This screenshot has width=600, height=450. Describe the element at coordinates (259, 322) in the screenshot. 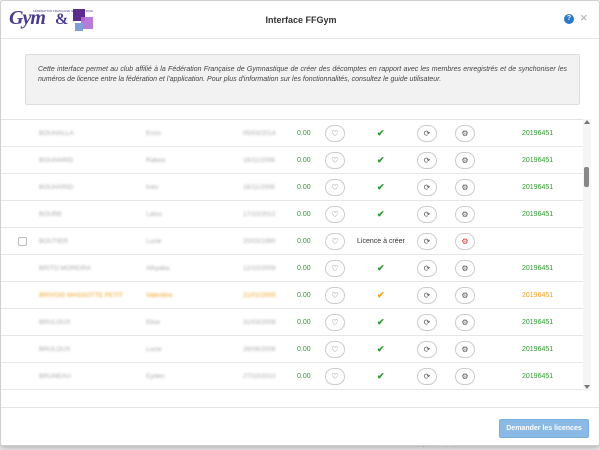

I see `member-birthdate: 31/03/2008` at that location.